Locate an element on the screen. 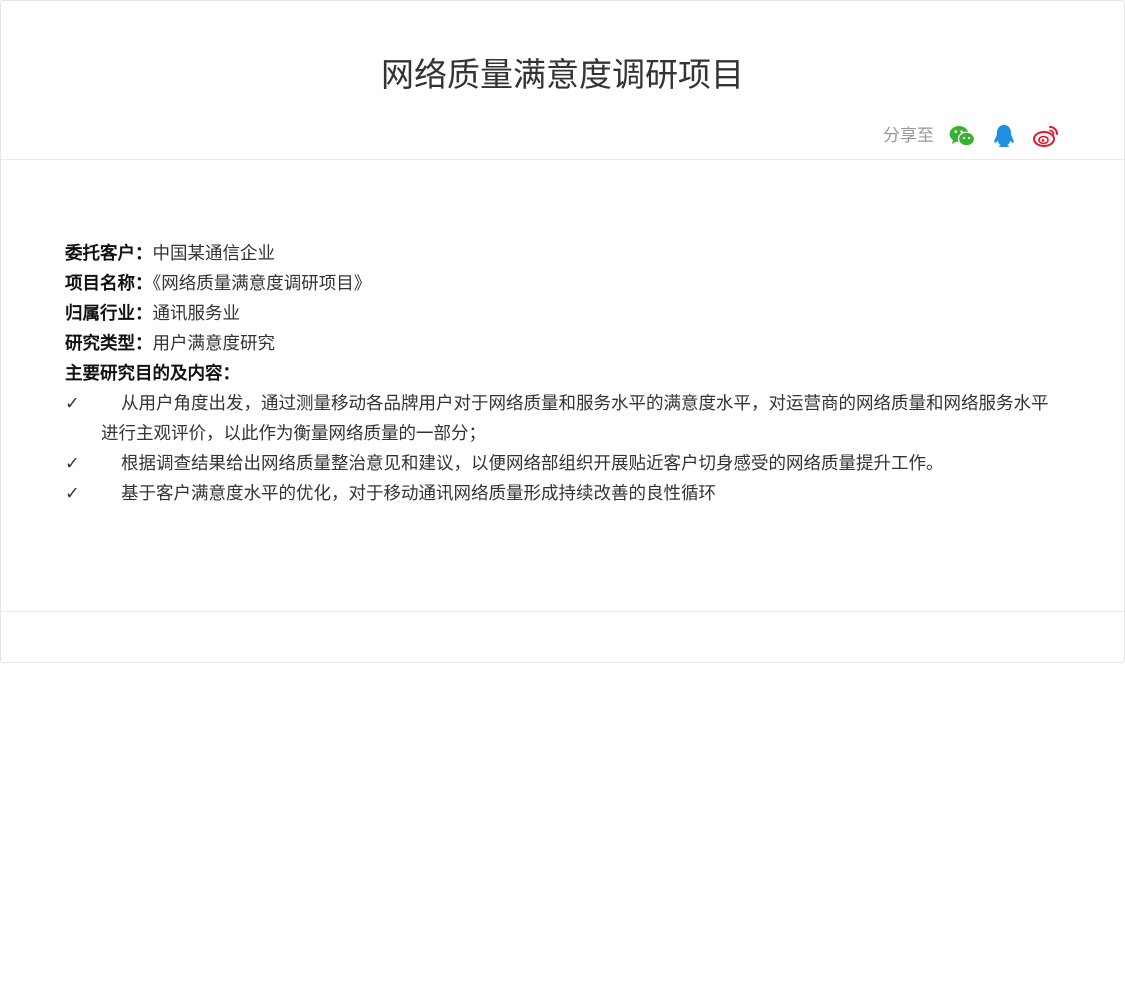 The width and height of the screenshot is (1125, 1000). client-value: 中国某通信企业 is located at coordinates (214, 254).